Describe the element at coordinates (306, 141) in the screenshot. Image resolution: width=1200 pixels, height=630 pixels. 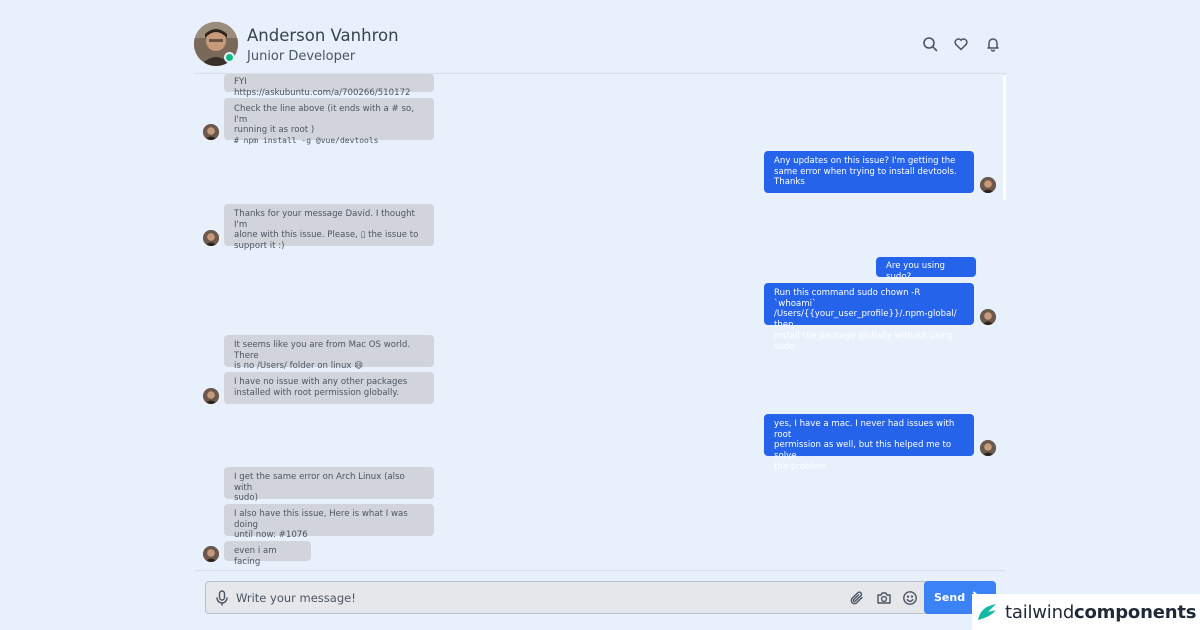
I see `message-code: # npm install -g @vue/devtools` at that location.